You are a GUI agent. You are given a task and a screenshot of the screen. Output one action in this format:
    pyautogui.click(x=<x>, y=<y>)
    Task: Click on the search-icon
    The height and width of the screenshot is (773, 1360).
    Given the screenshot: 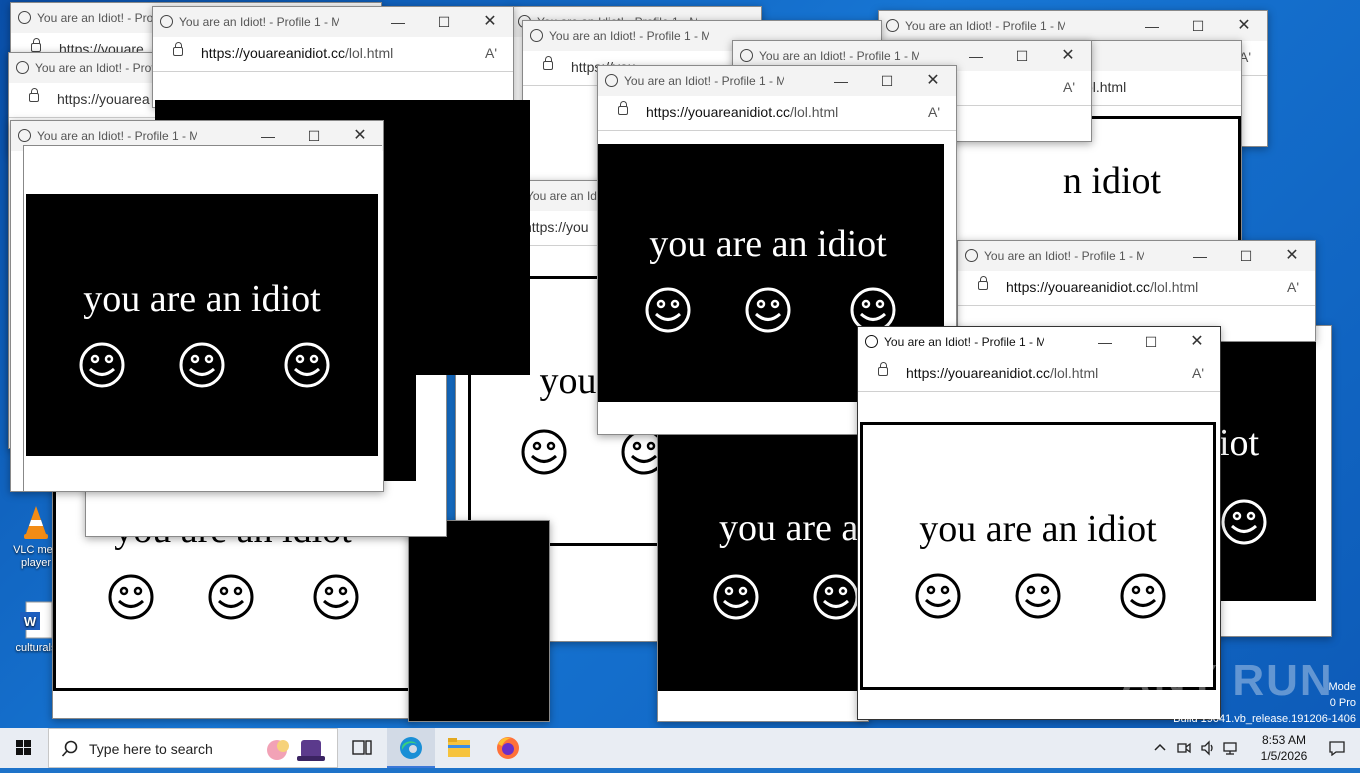 What is the action you would take?
    pyautogui.click(x=69, y=748)
    